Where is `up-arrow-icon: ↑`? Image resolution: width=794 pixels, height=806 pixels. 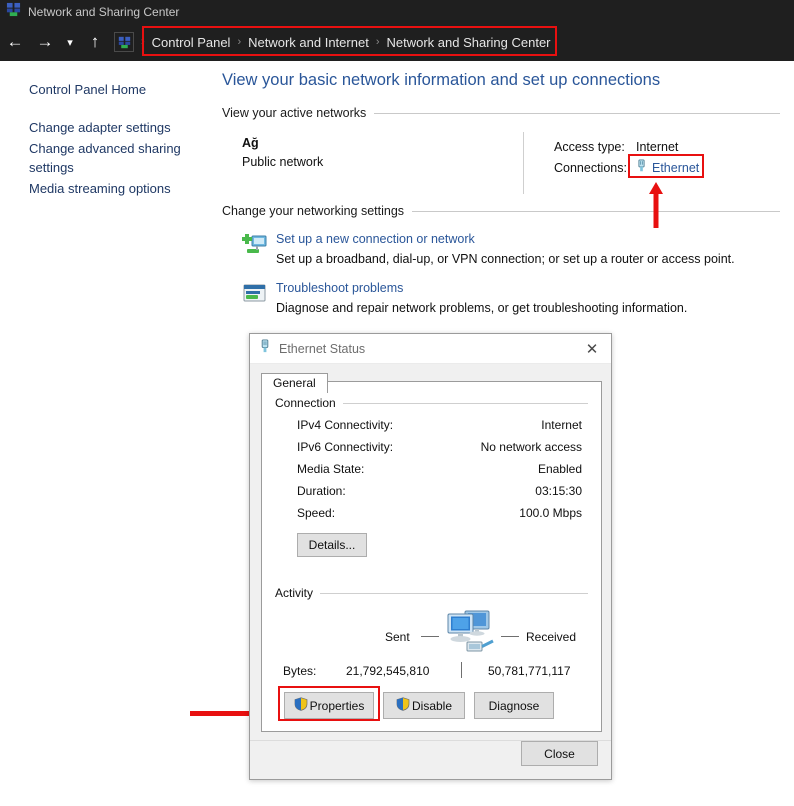 up-arrow-icon: ↑ is located at coordinates (95, 42).